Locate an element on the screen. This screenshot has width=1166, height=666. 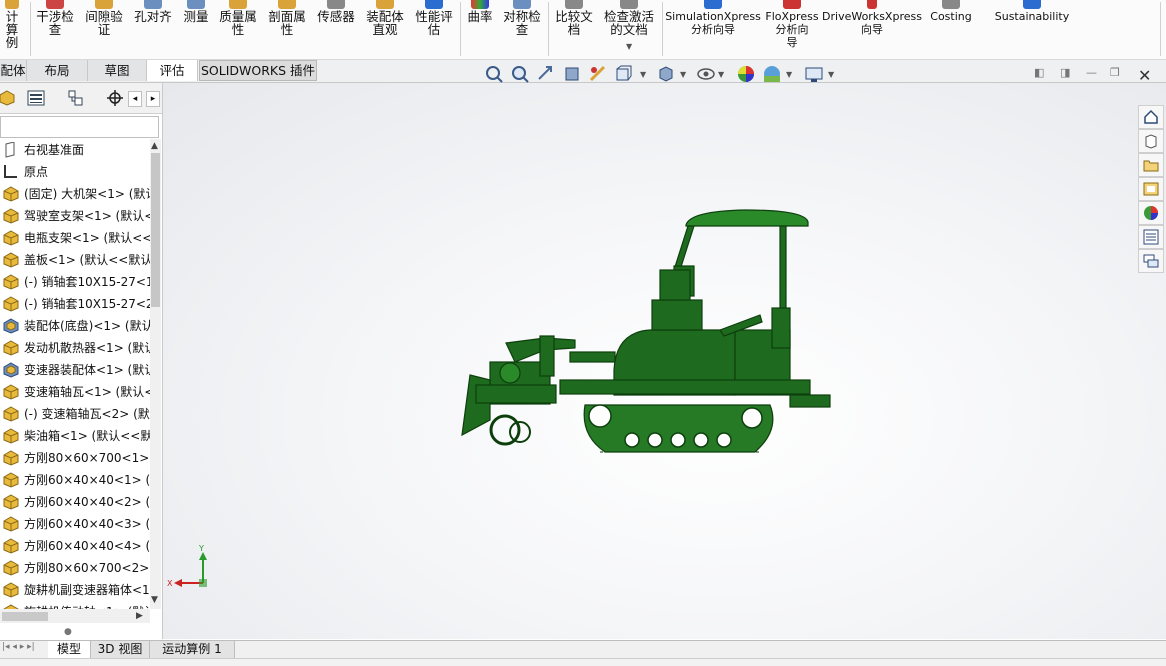
tree-node: 电瓶支架<1> (默认<< is located at coordinates (75, 238).